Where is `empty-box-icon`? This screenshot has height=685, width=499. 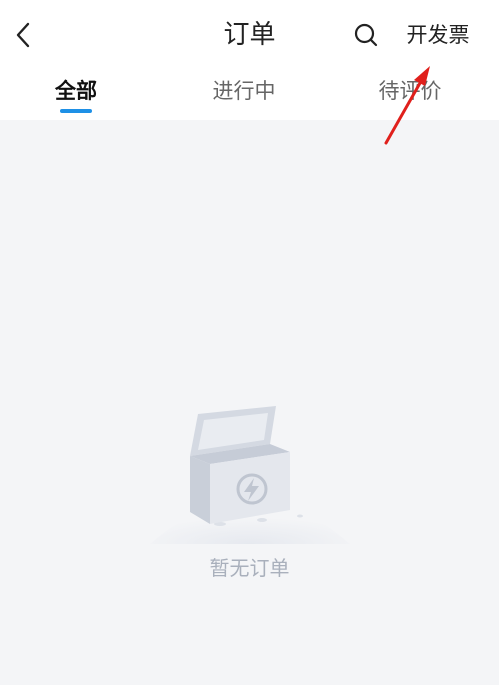
empty-box-icon is located at coordinates (250, 475).